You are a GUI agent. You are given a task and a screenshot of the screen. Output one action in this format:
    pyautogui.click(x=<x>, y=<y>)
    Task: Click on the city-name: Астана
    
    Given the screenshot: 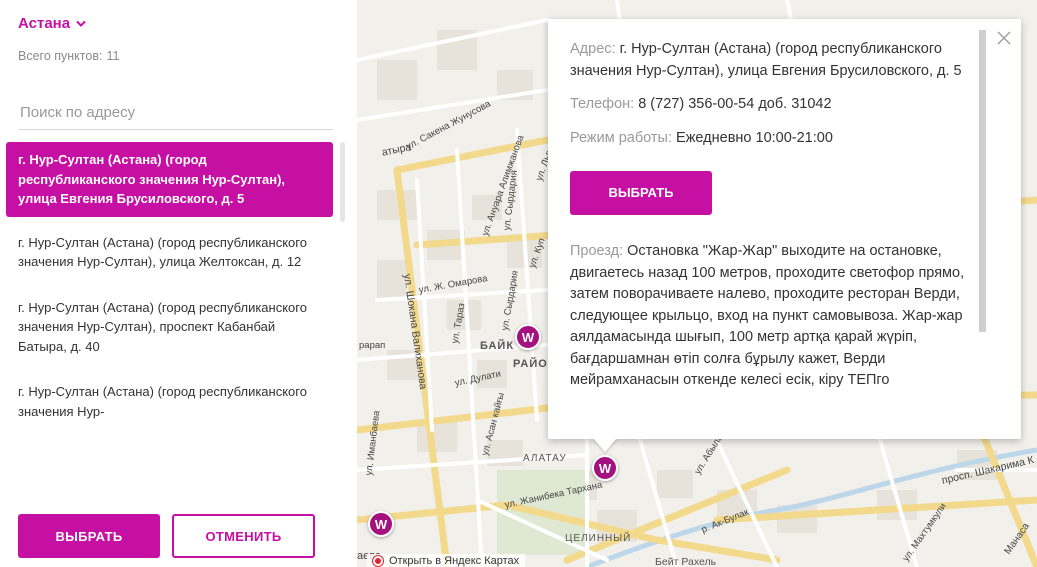 What is the action you would take?
    pyautogui.click(x=44, y=23)
    